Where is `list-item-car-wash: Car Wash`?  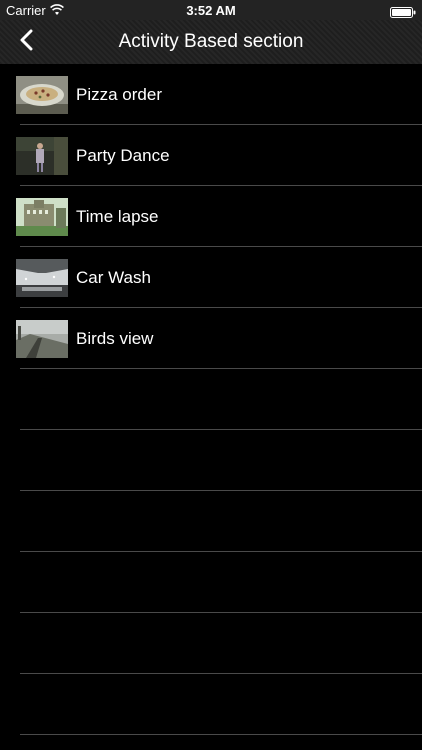 list-item-car-wash: Car Wash is located at coordinates (211, 277).